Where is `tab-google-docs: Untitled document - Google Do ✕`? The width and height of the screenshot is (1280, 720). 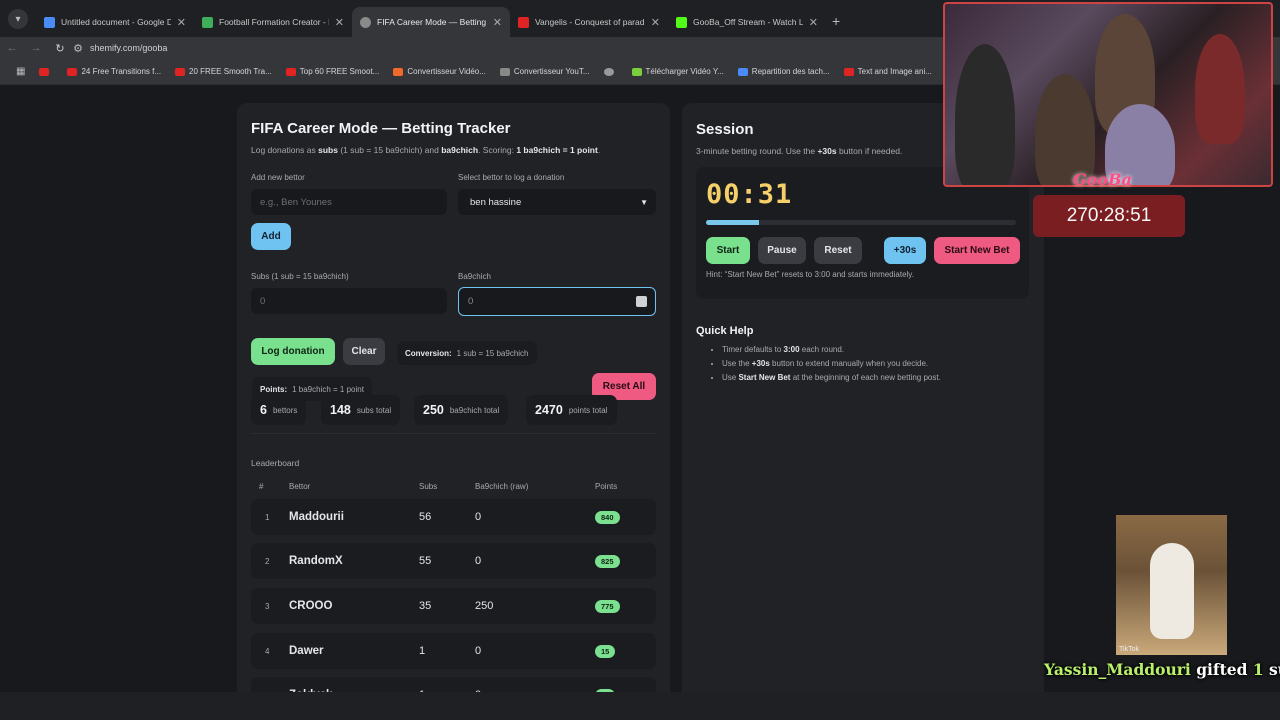
tab-google-docs: Untitled document - Google Do ✕ is located at coordinates (115, 22).